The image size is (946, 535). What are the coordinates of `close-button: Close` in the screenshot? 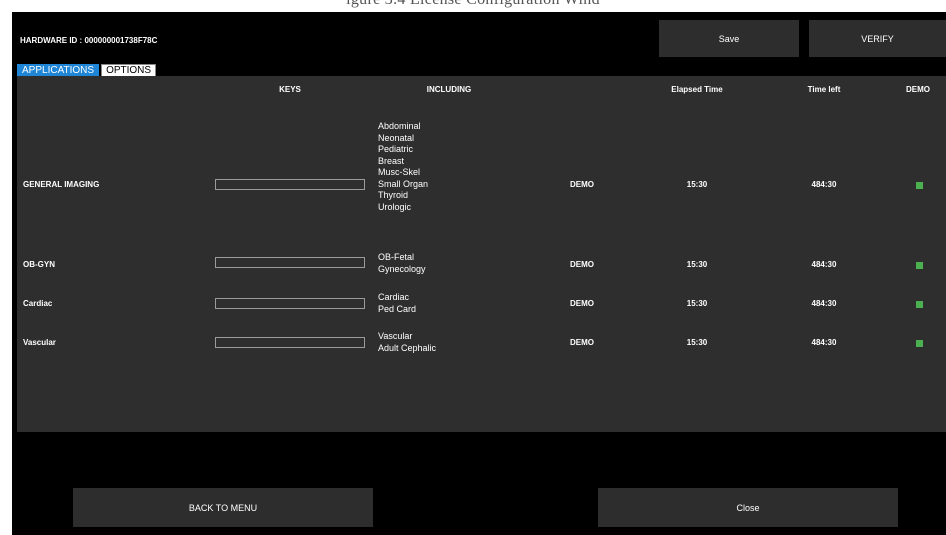 It's located at (748, 507).